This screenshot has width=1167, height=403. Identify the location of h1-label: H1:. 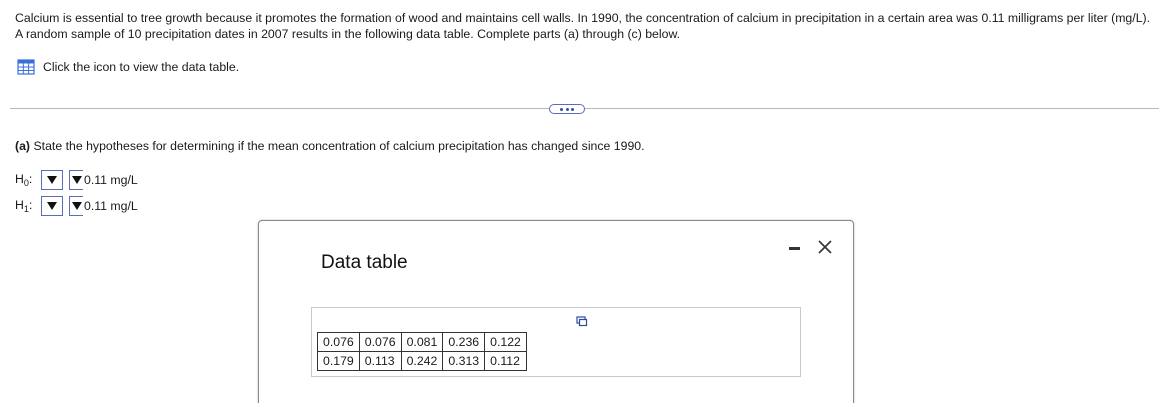
(24, 206).